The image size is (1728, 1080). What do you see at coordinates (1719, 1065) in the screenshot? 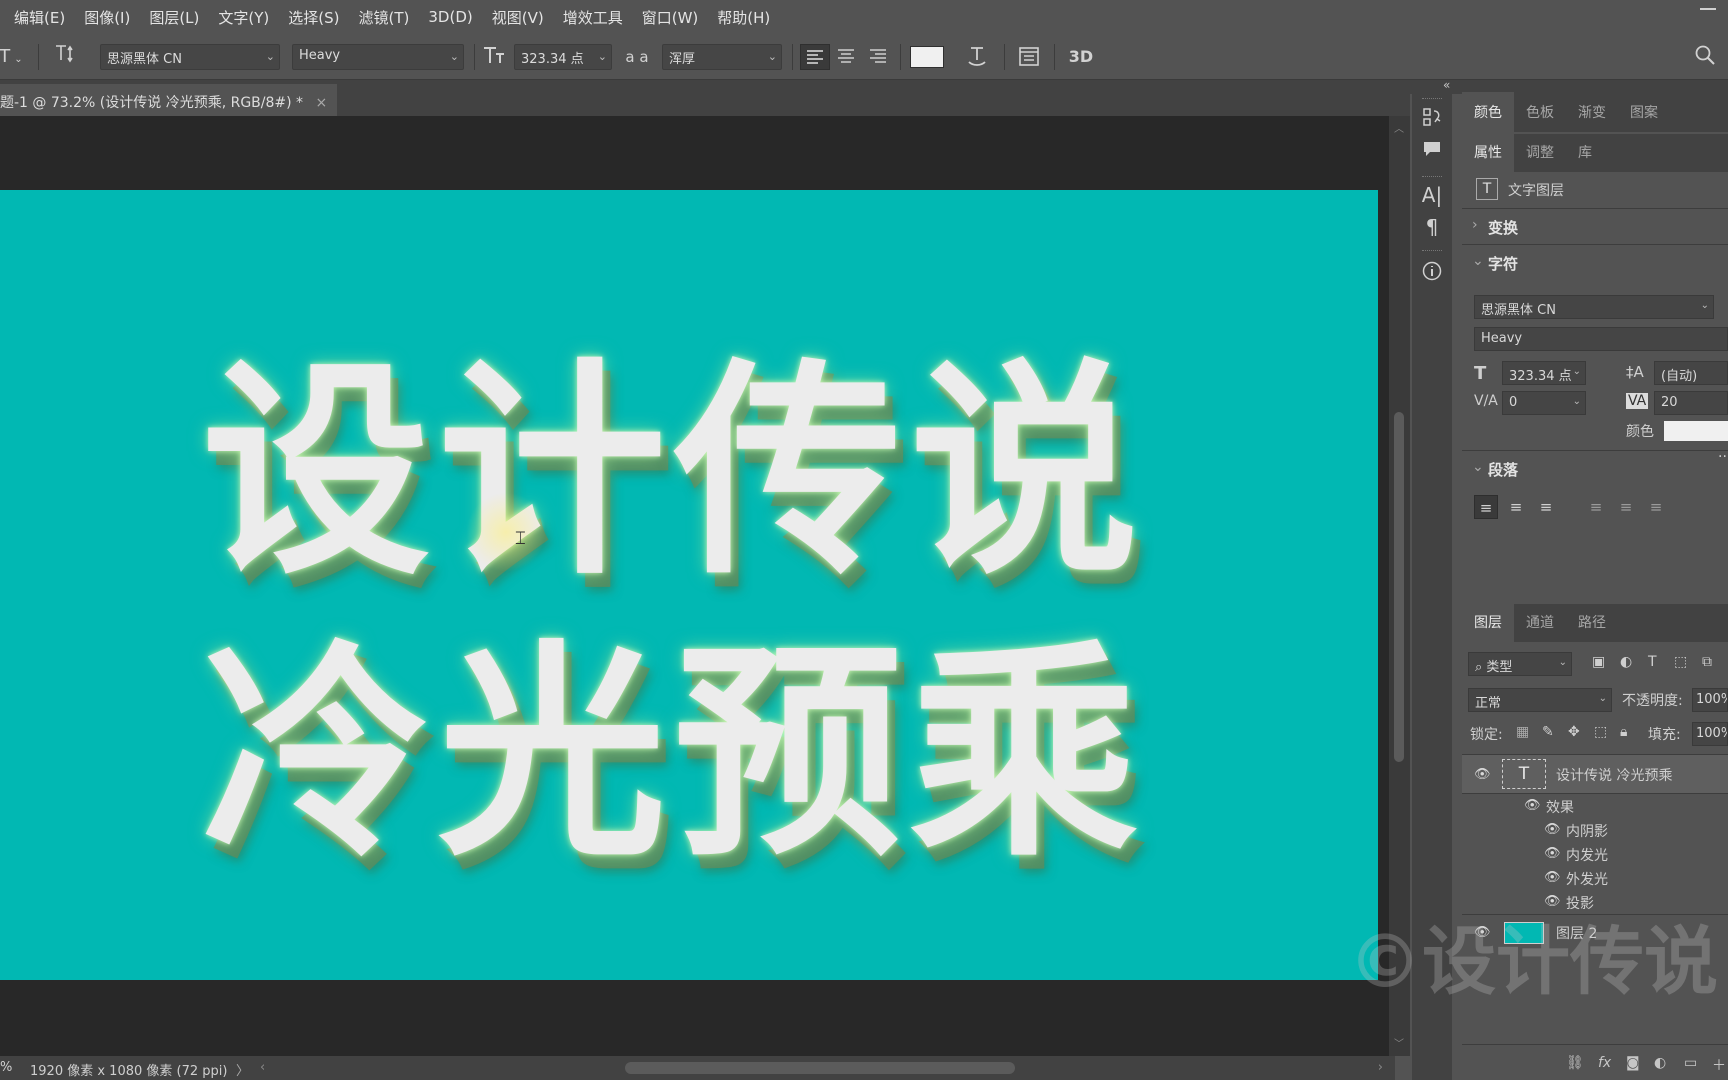
I see `new-layer-icon: ＋` at bounding box center [1719, 1065].